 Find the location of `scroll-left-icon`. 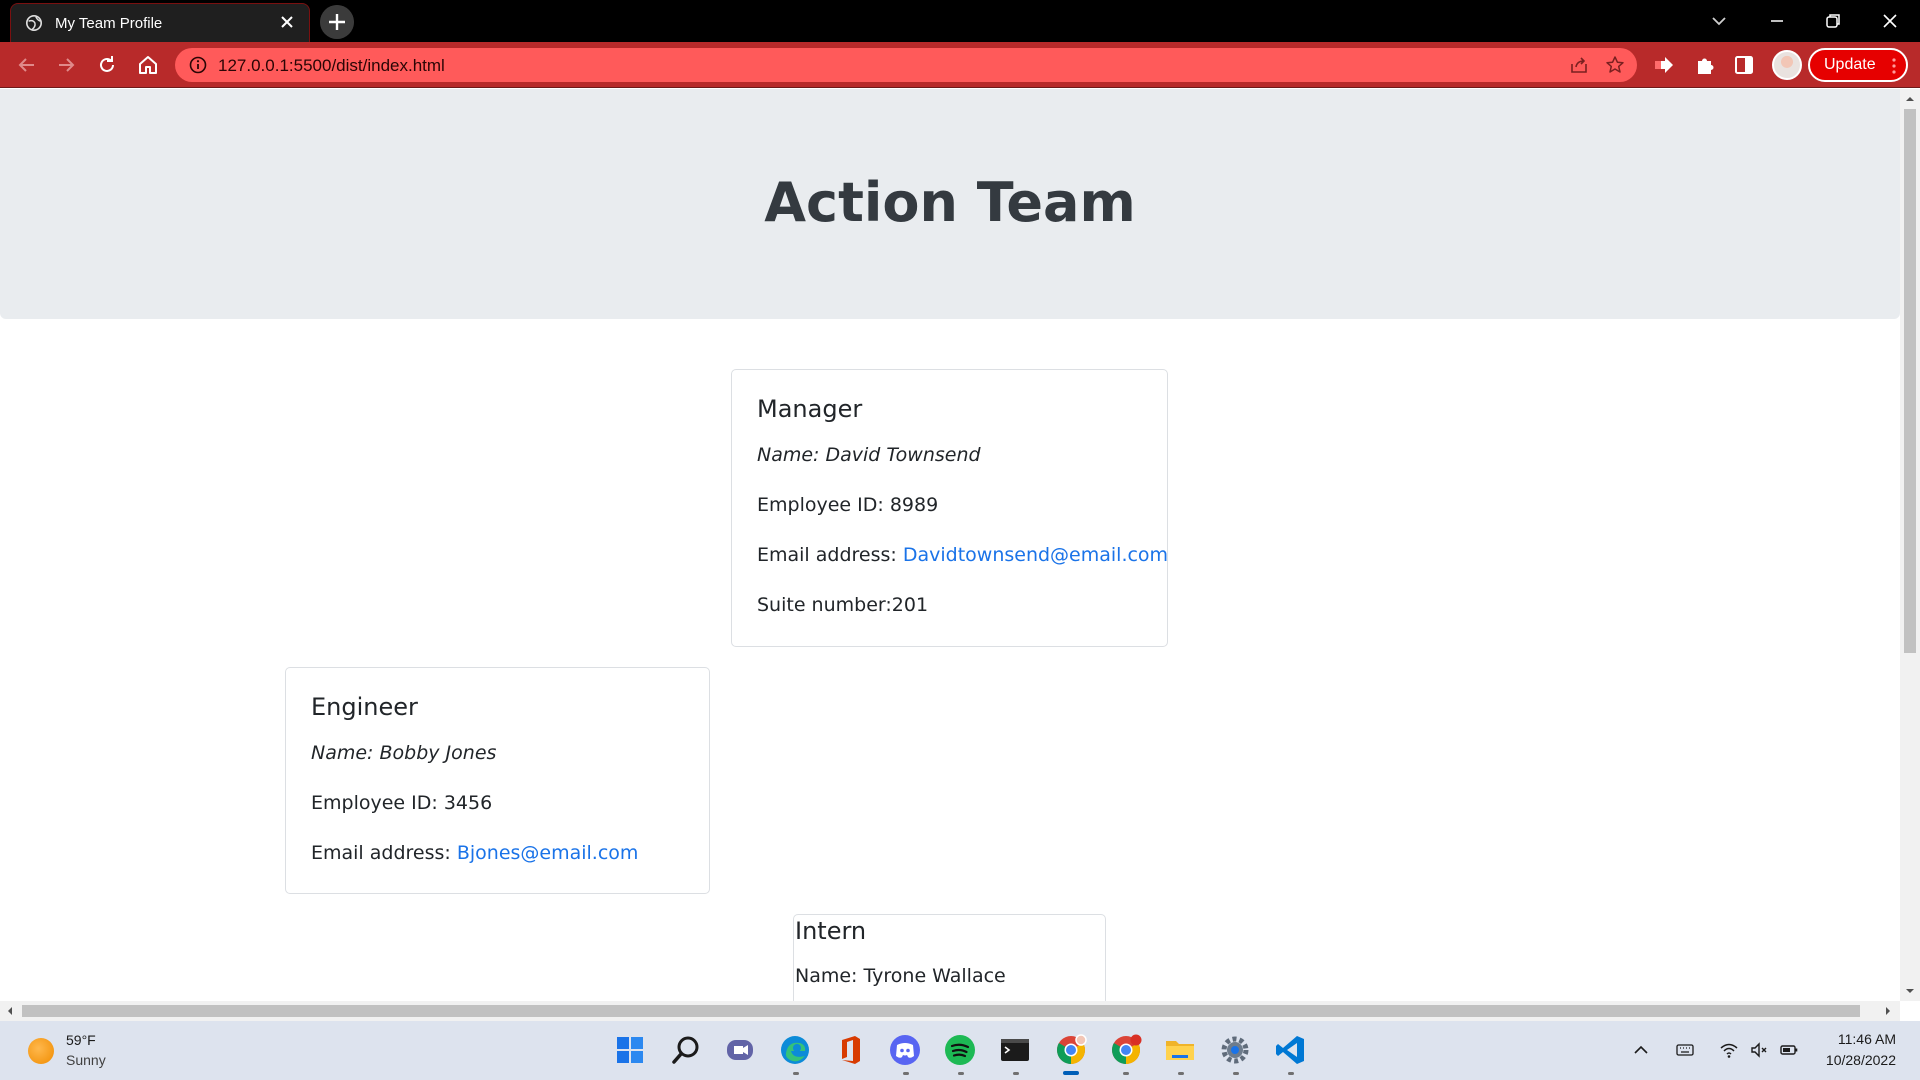

scroll-left-icon is located at coordinates (10, 1011).